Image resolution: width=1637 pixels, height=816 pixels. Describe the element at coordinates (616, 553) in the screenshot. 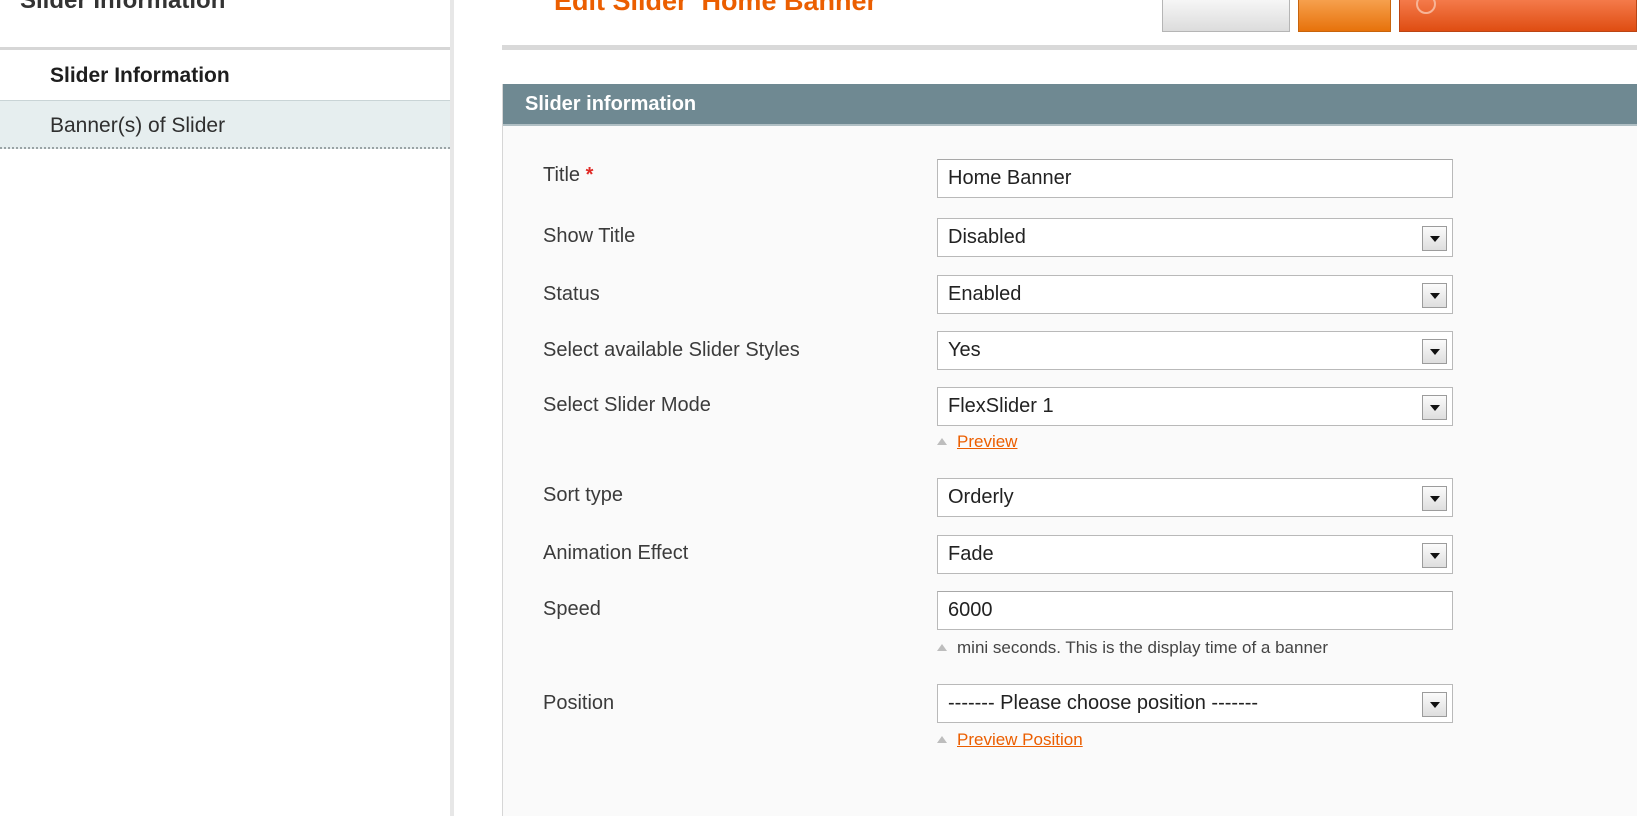

I see `animation-effect-label: Animation Effect` at that location.